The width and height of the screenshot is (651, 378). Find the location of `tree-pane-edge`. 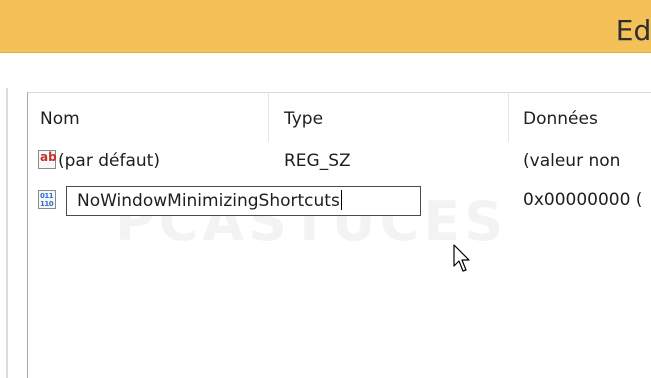

tree-pane-edge is located at coordinates (7, 233).